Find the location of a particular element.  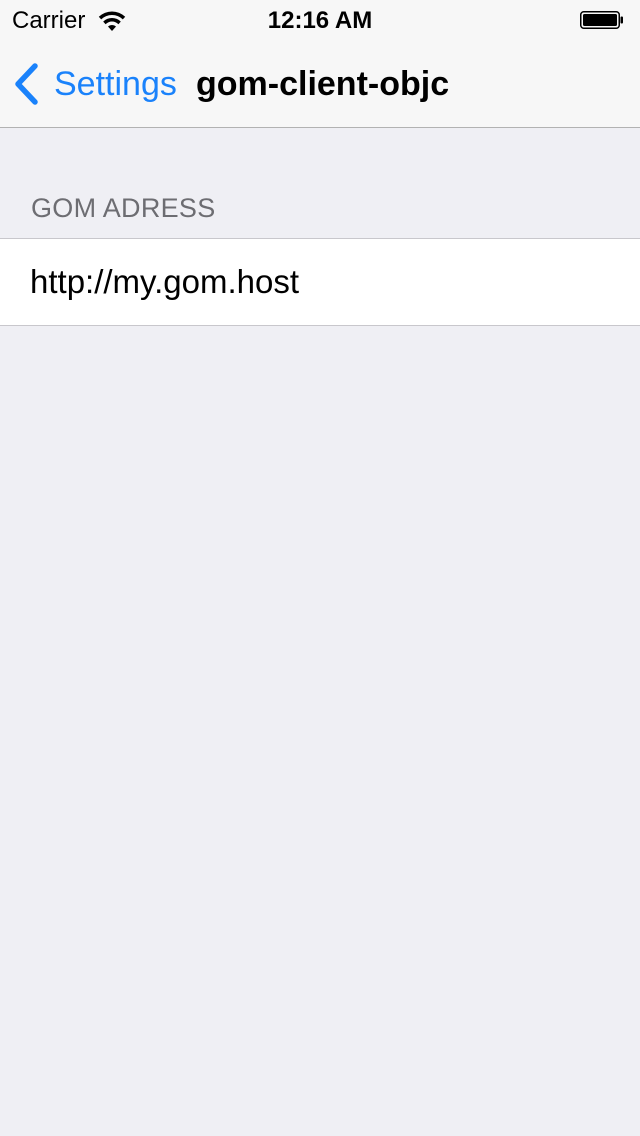

status-time: 12:16 AM is located at coordinates (320, 20).